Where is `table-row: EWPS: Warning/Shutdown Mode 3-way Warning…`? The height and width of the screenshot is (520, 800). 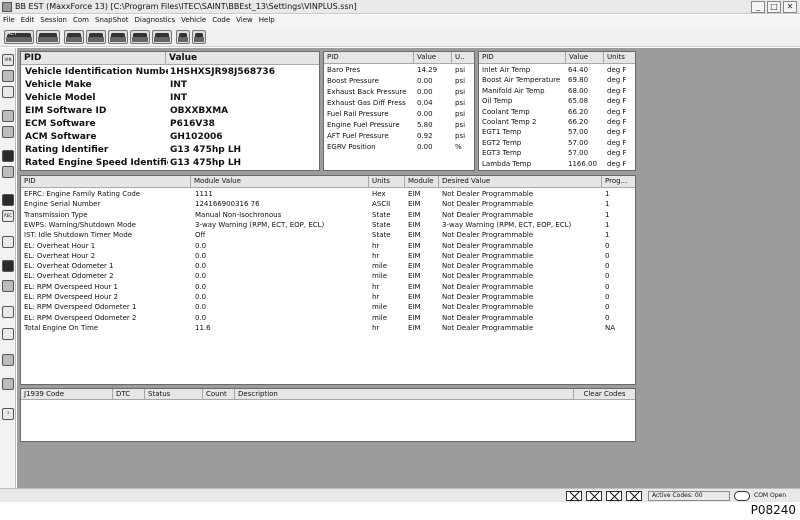 table-row: EWPS: Warning/Shutdown Mode 3-way Warning… is located at coordinates (328, 226).